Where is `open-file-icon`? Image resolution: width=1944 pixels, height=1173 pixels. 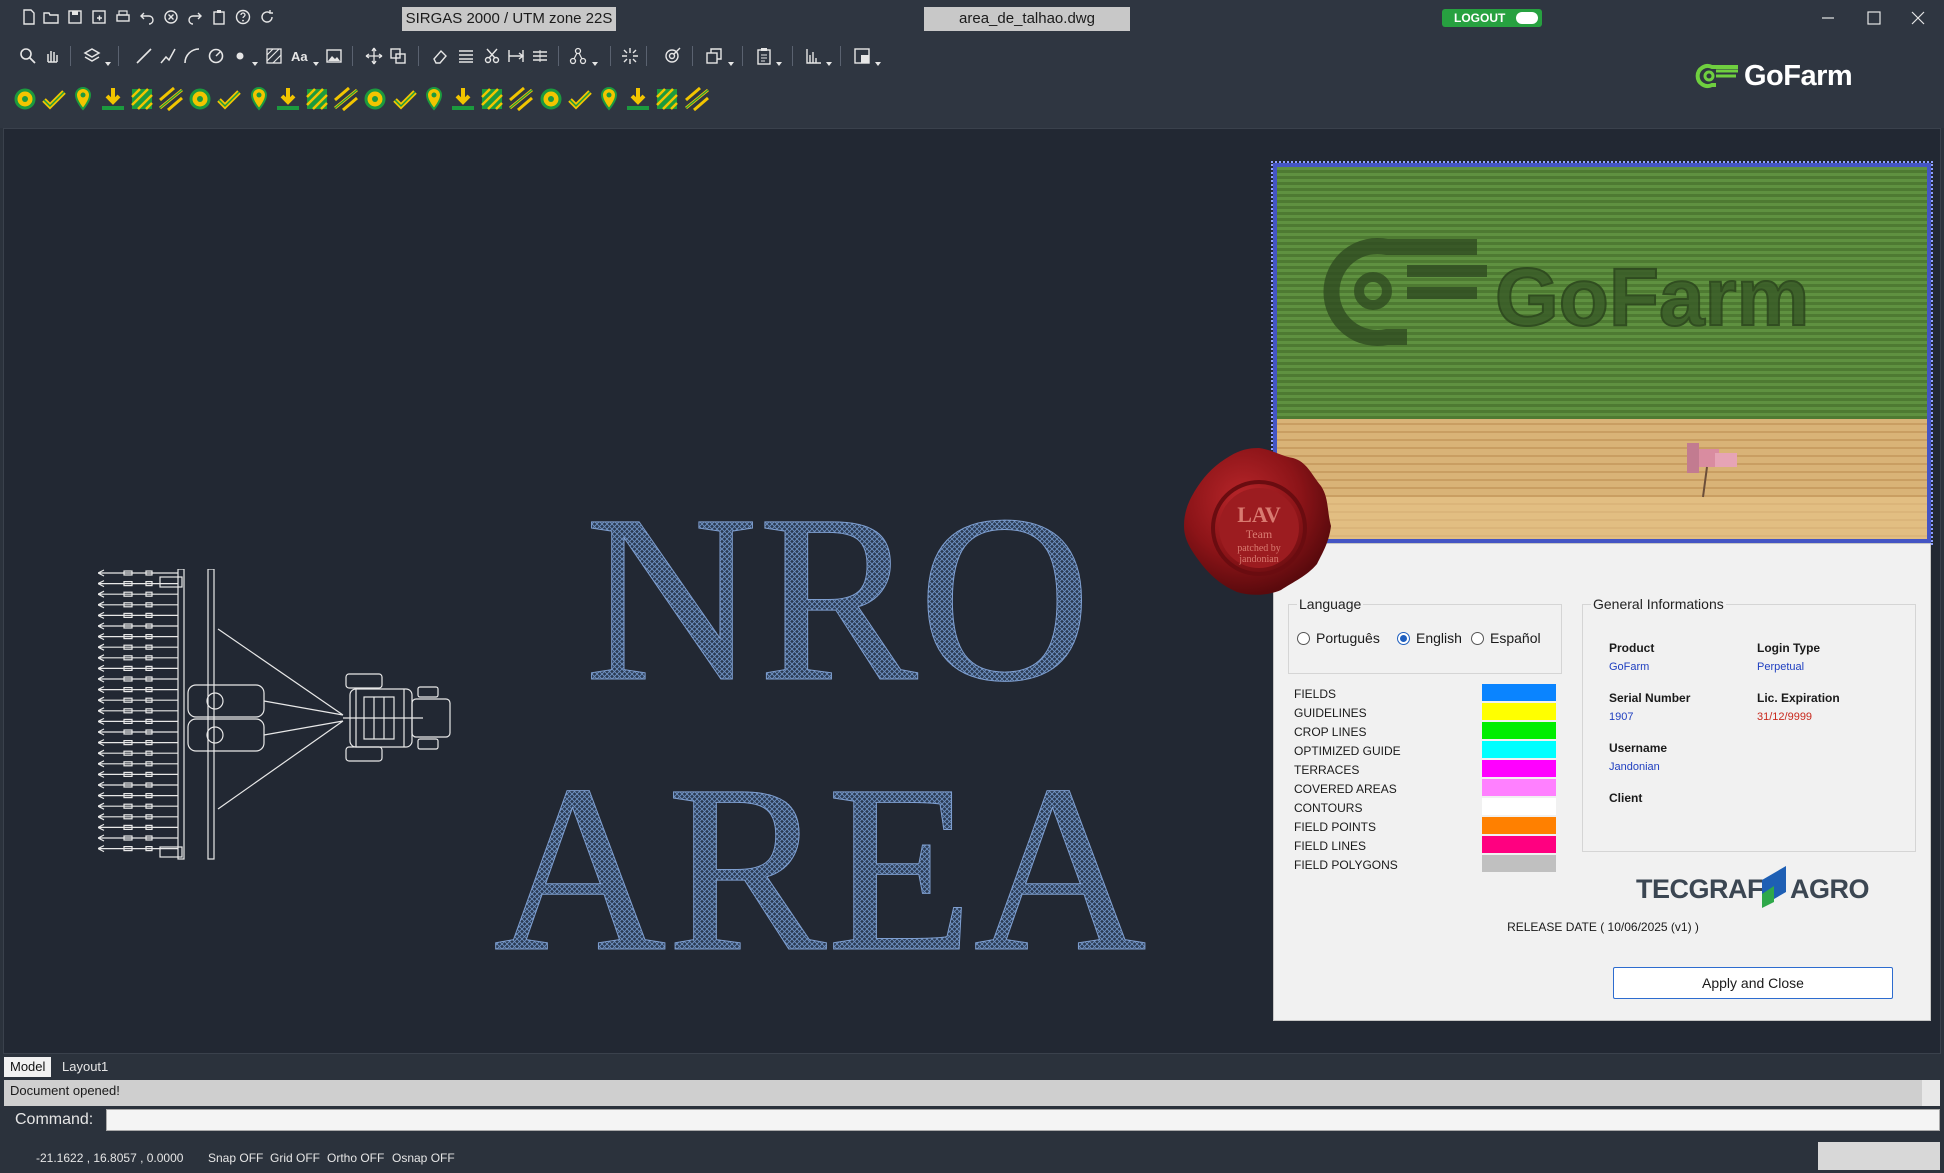
open-file-icon is located at coordinates (51, 17).